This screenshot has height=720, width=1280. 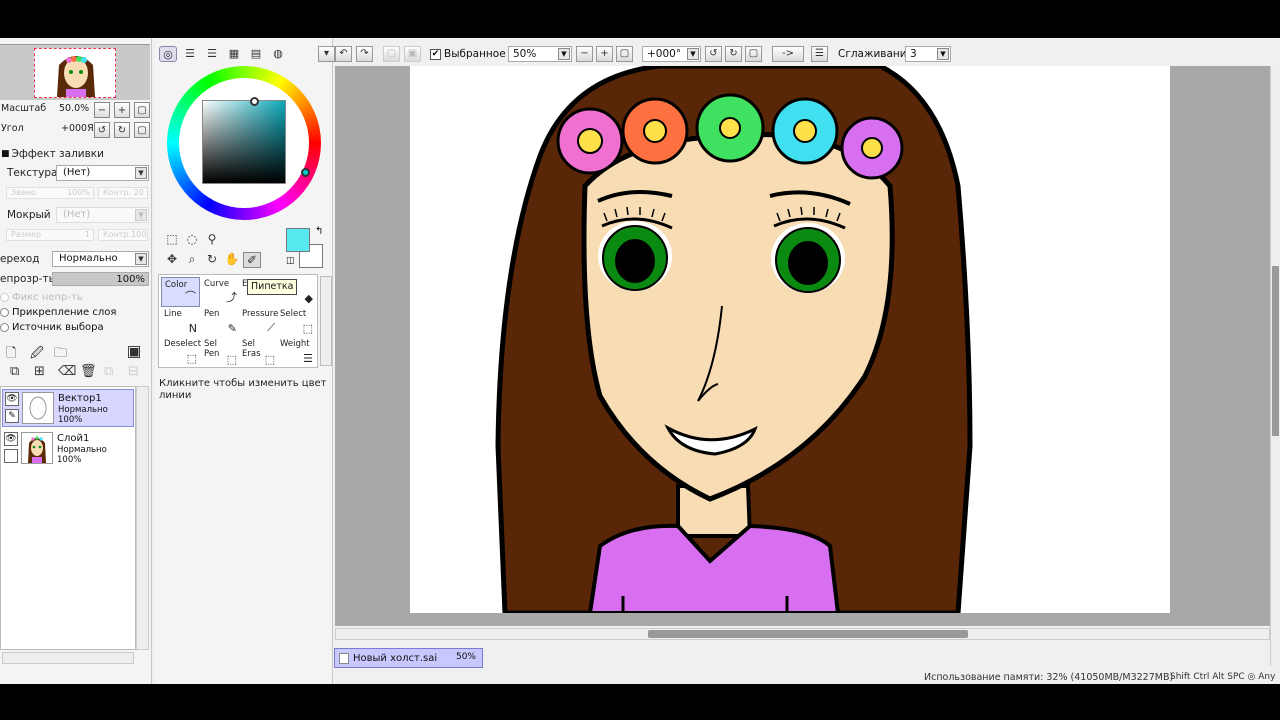 I want to click on zoom-out-toolbar-button: −, so click(x=584, y=54).